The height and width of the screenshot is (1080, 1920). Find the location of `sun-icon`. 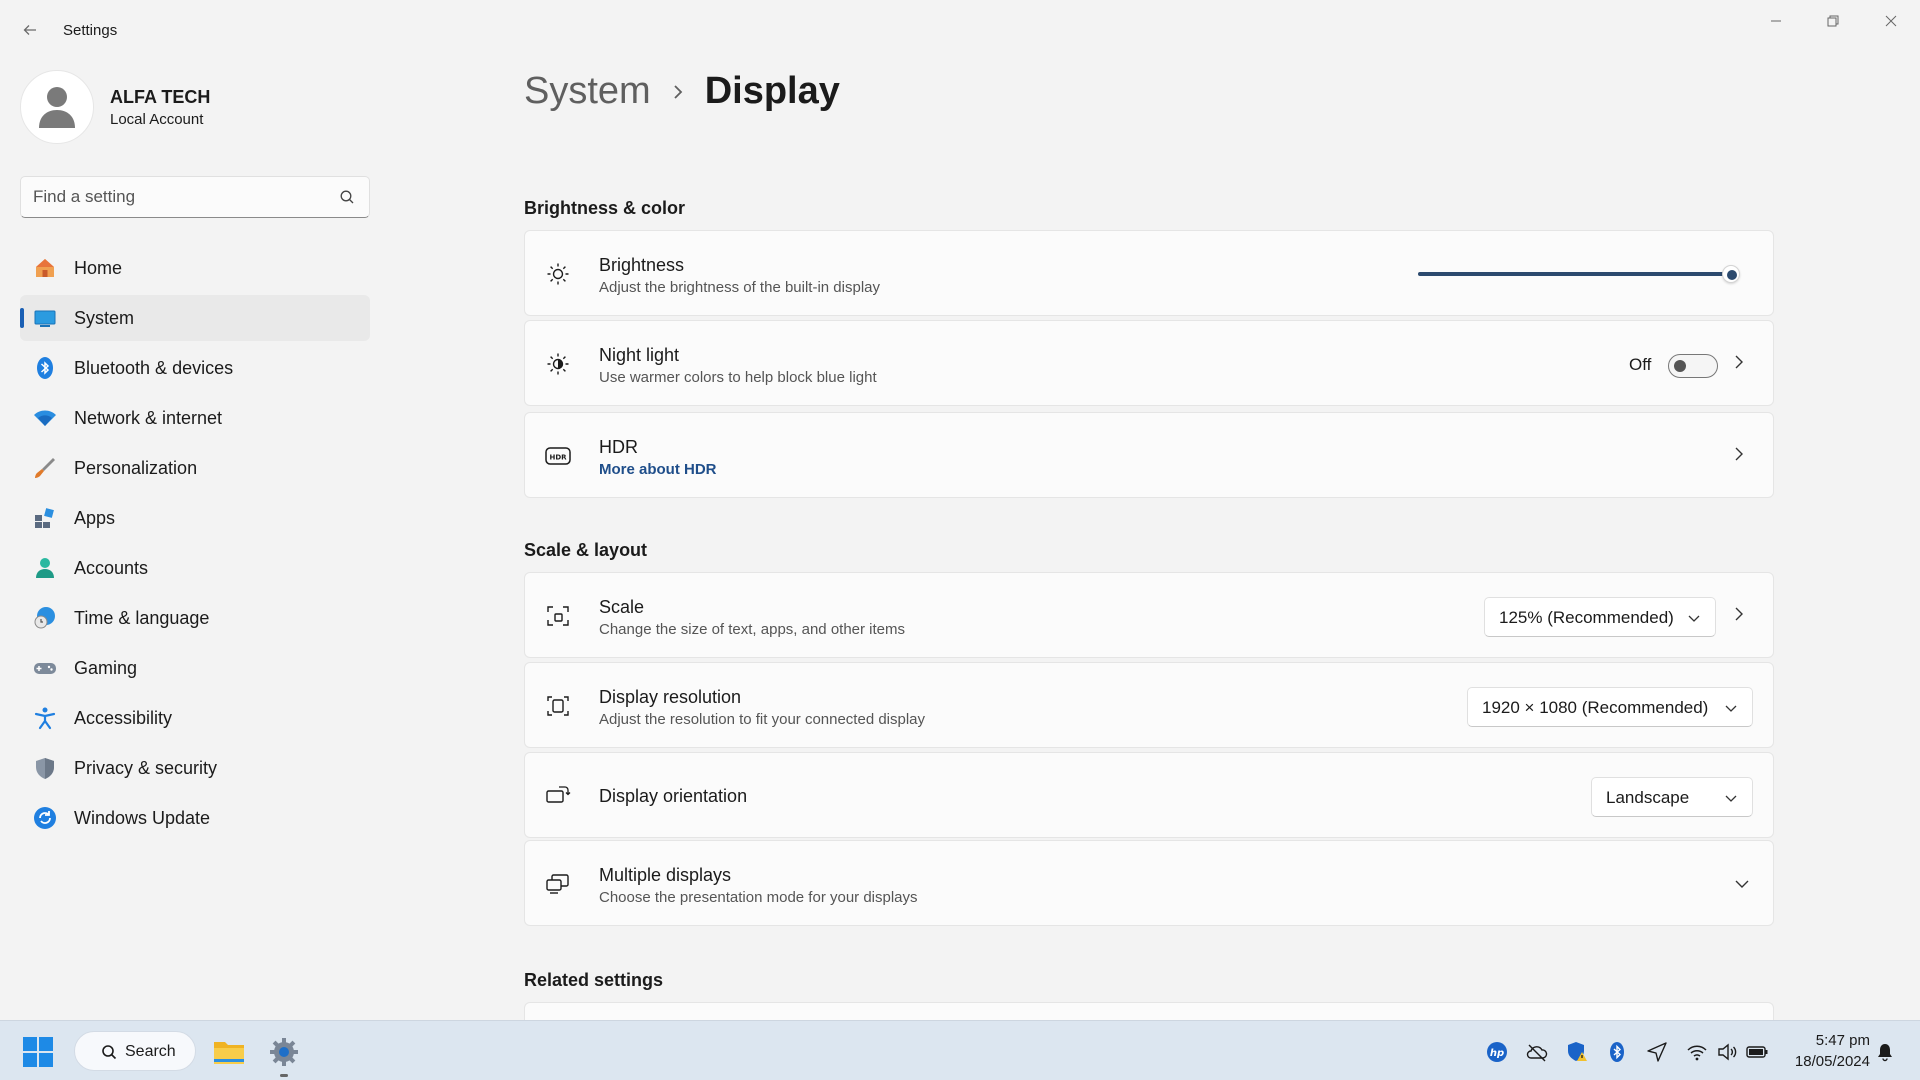

sun-icon is located at coordinates (558, 274).